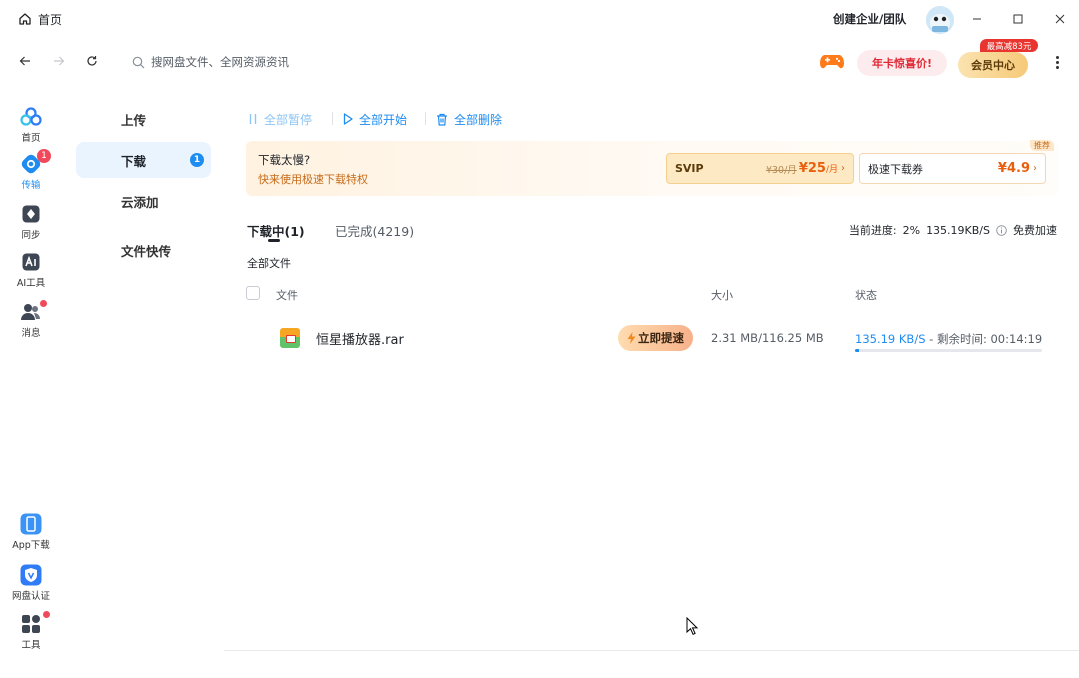 The width and height of the screenshot is (1079, 678). I want to click on minimize-button, so click(977, 19).